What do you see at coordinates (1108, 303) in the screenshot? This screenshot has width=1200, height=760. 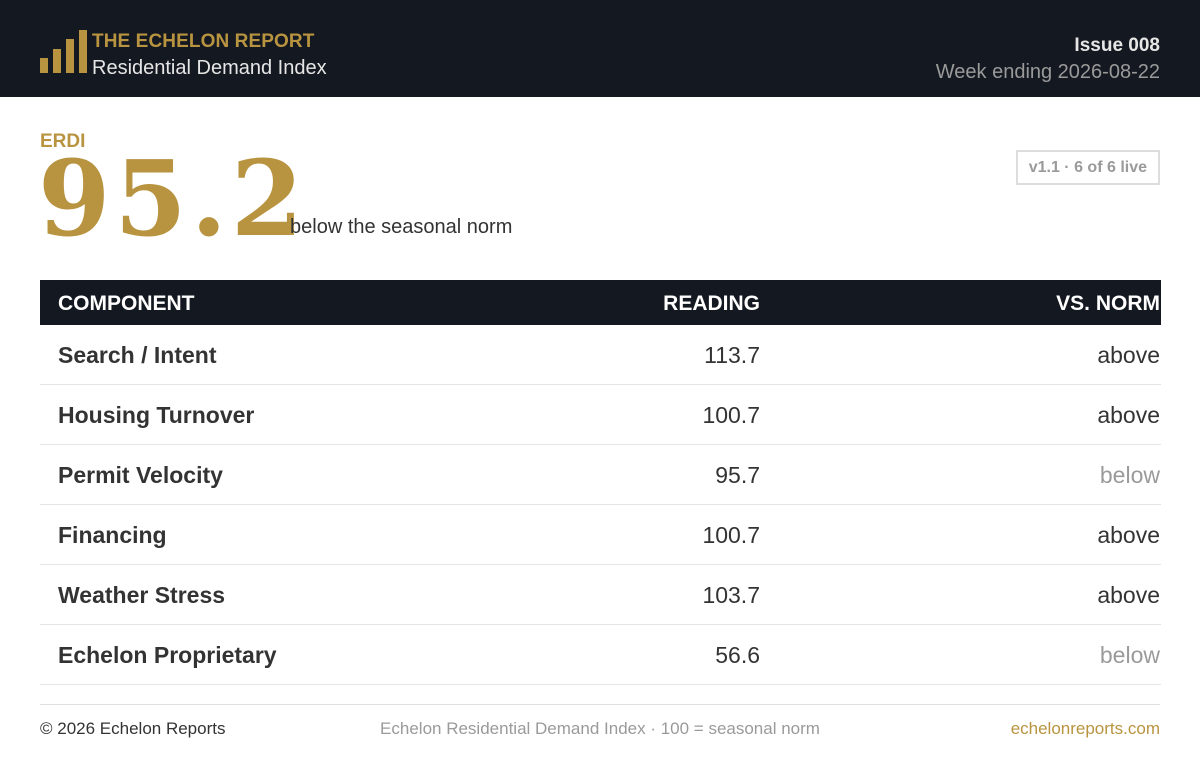 I see `column-header-vs-norm: VS. NORM` at bounding box center [1108, 303].